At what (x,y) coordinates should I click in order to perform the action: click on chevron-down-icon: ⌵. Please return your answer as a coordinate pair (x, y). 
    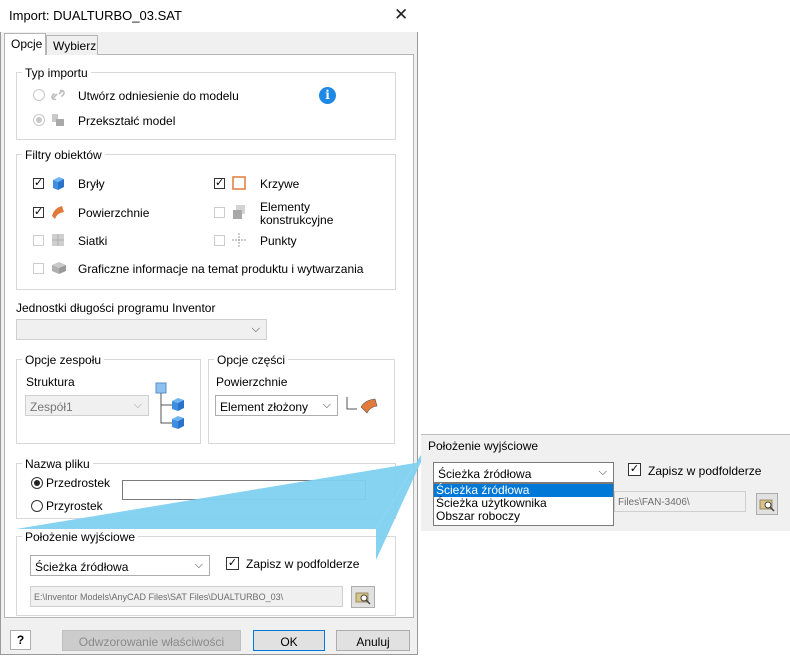
    Looking at the image, I should click on (602, 472).